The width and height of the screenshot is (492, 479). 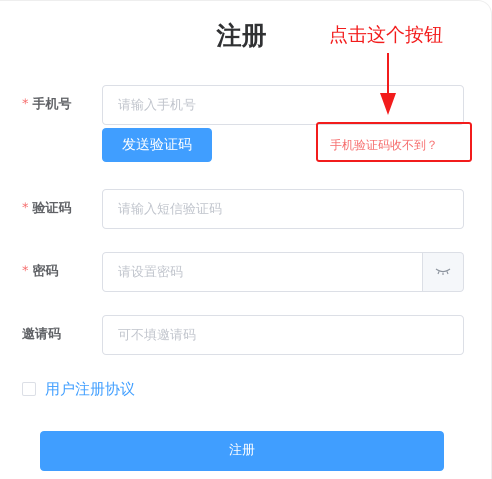 What do you see at coordinates (45, 272) in the screenshot?
I see `field-label: 密码` at bounding box center [45, 272].